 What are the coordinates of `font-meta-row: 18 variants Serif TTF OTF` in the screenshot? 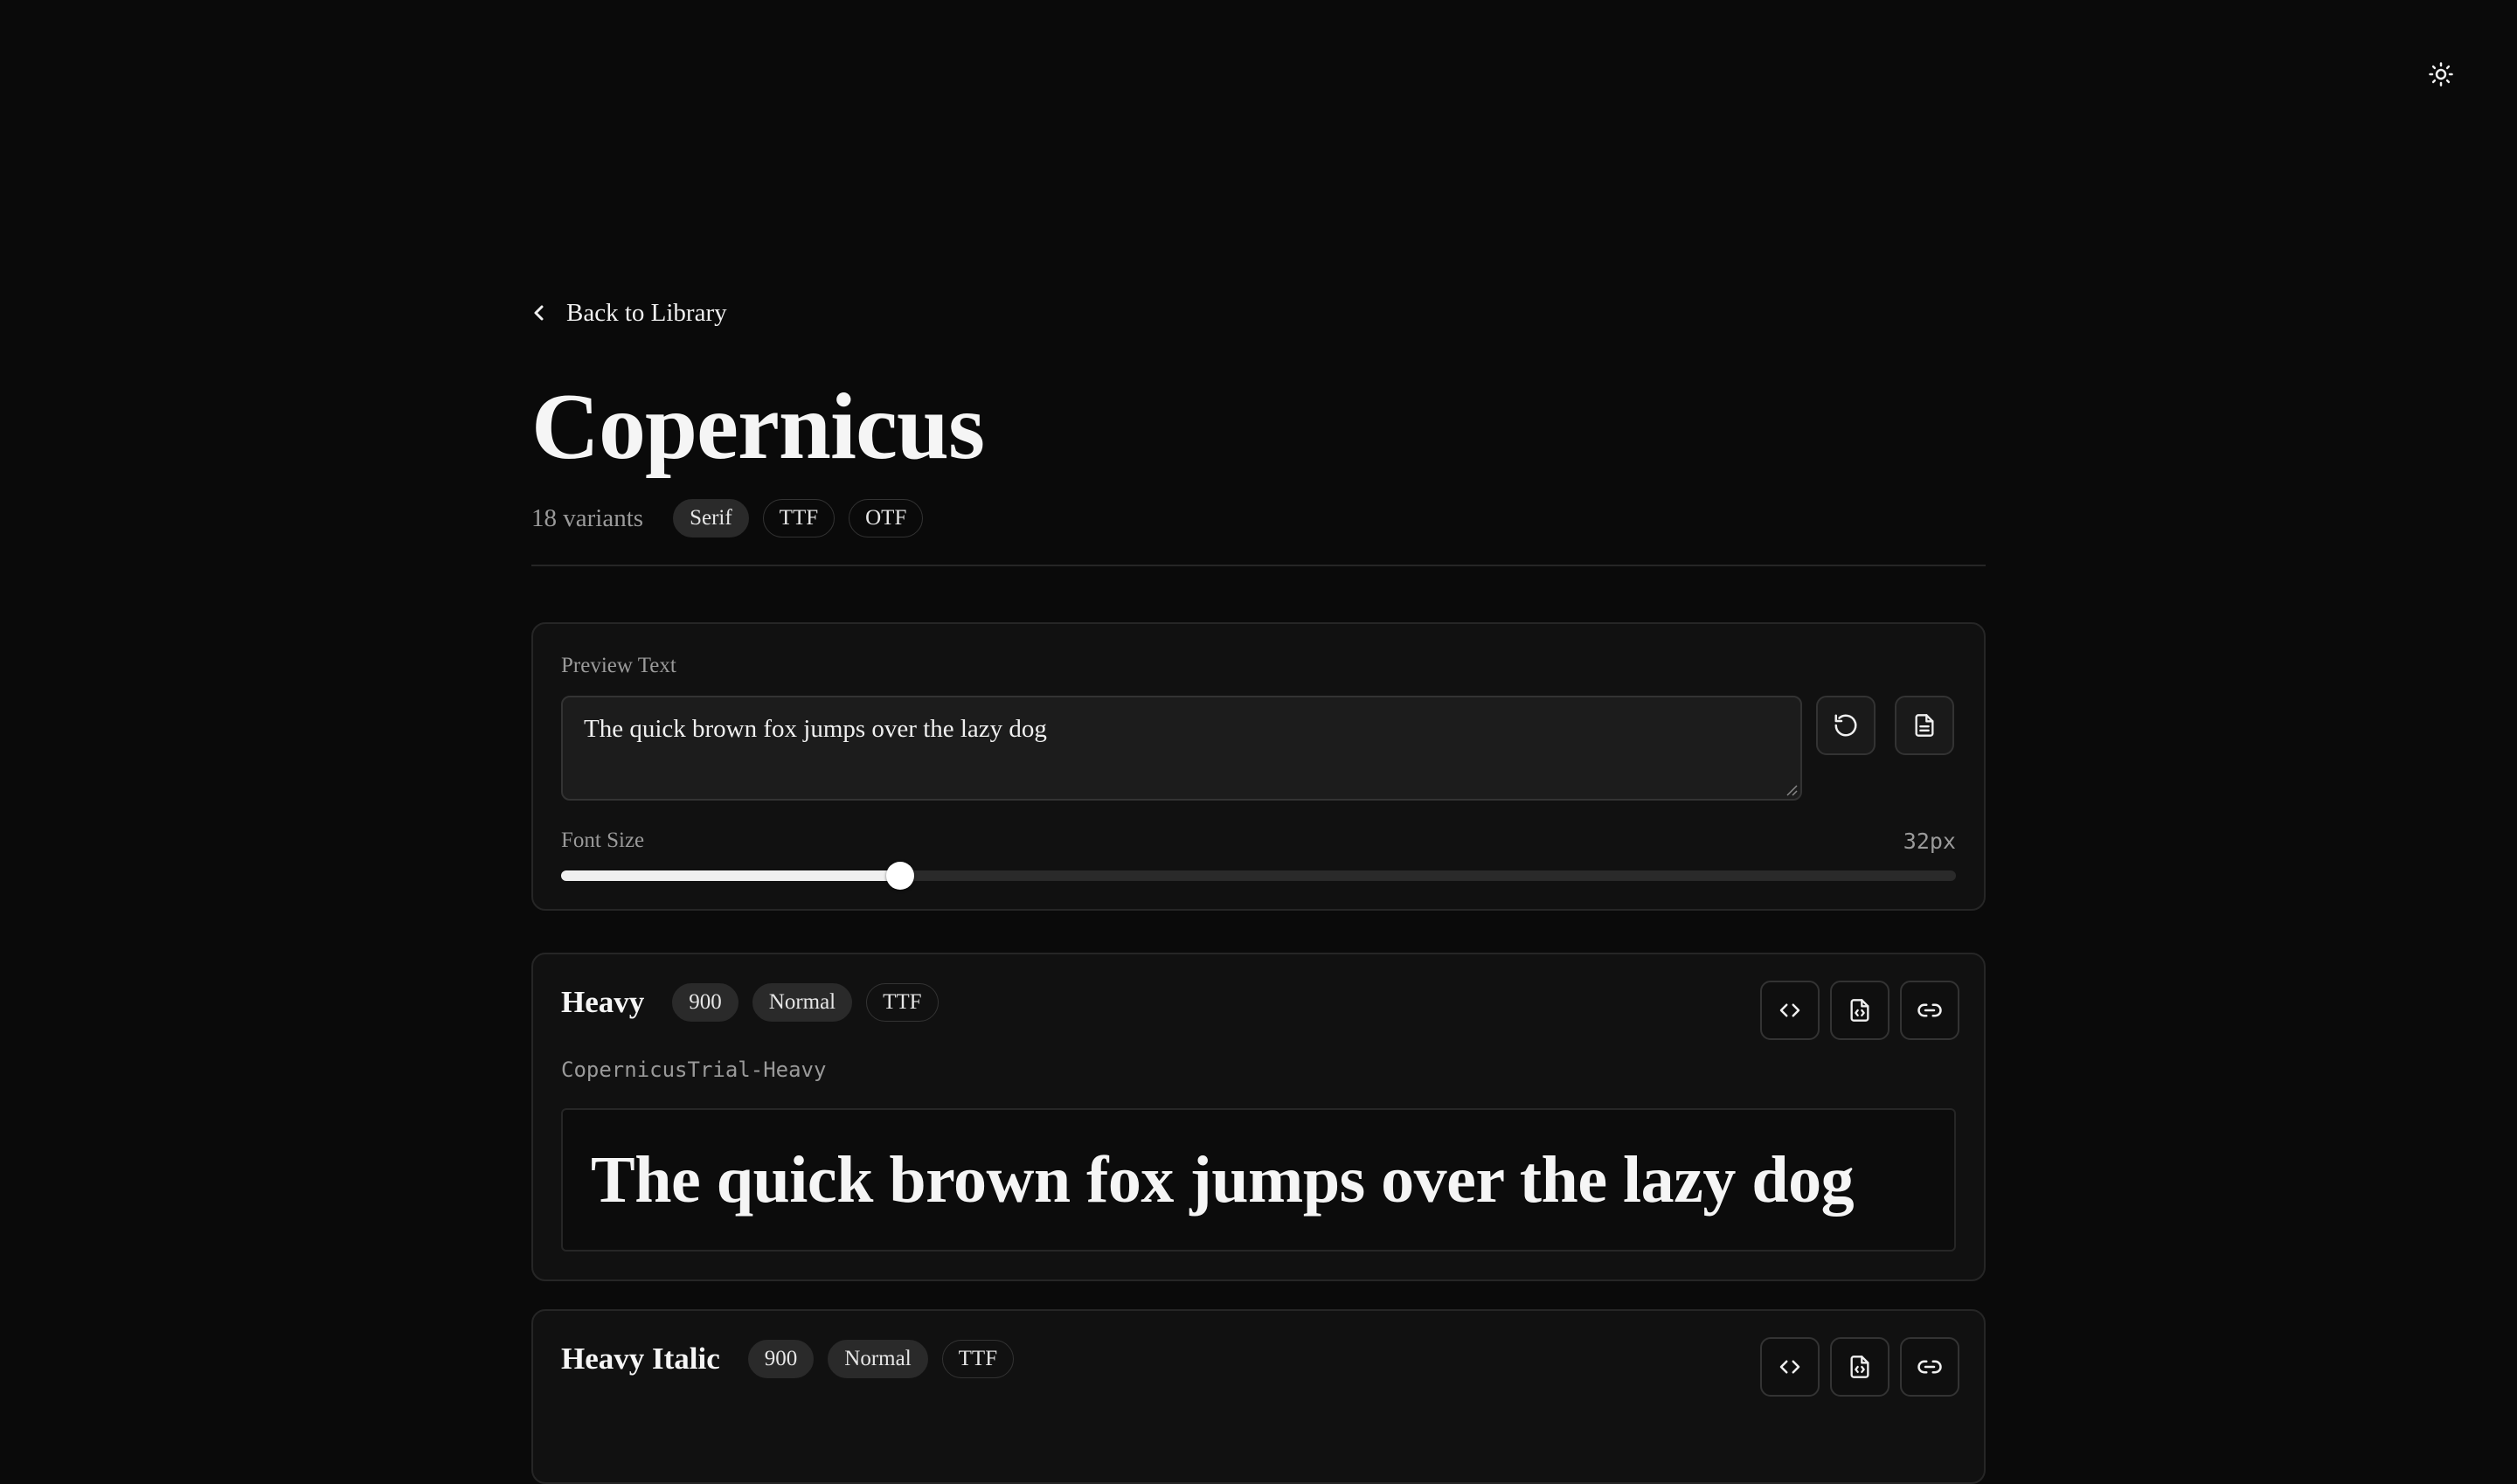 It's located at (727, 518).